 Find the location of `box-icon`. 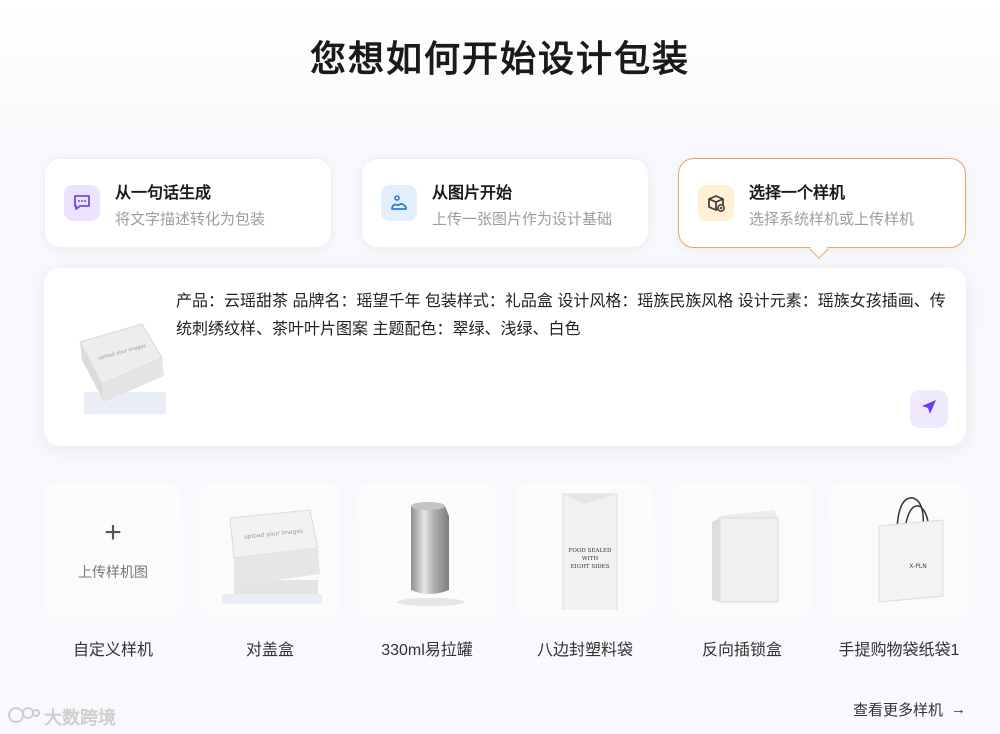

box-icon is located at coordinates (716, 203).